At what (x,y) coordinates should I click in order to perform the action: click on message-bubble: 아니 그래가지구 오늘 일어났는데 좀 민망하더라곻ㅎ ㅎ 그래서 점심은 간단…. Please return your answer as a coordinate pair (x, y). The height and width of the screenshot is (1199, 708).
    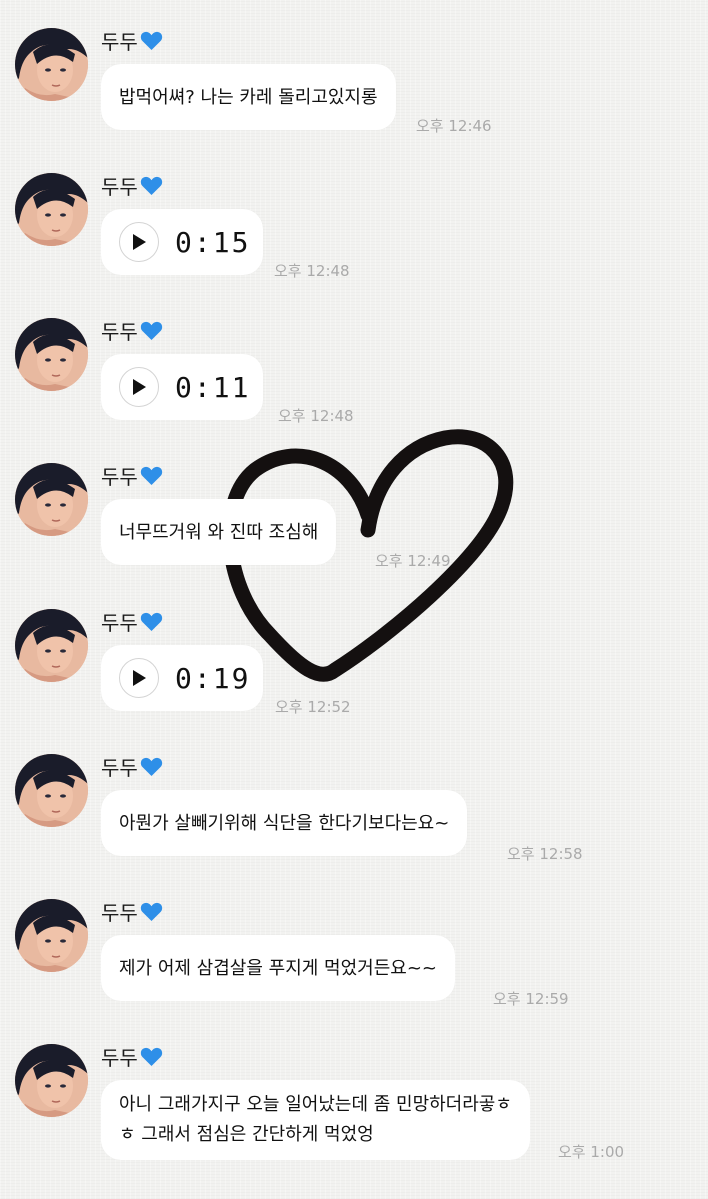
    Looking at the image, I should click on (315, 1120).